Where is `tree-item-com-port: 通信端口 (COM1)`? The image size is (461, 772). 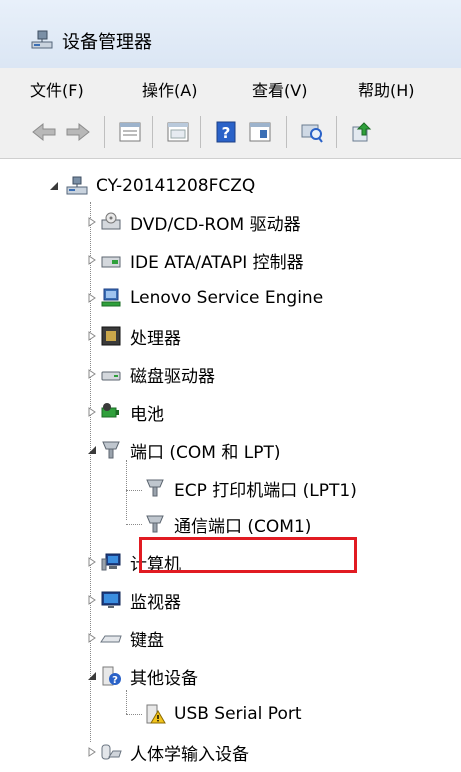 tree-item-com-port: 通信端口 (COM1) is located at coordinates (227, 524).